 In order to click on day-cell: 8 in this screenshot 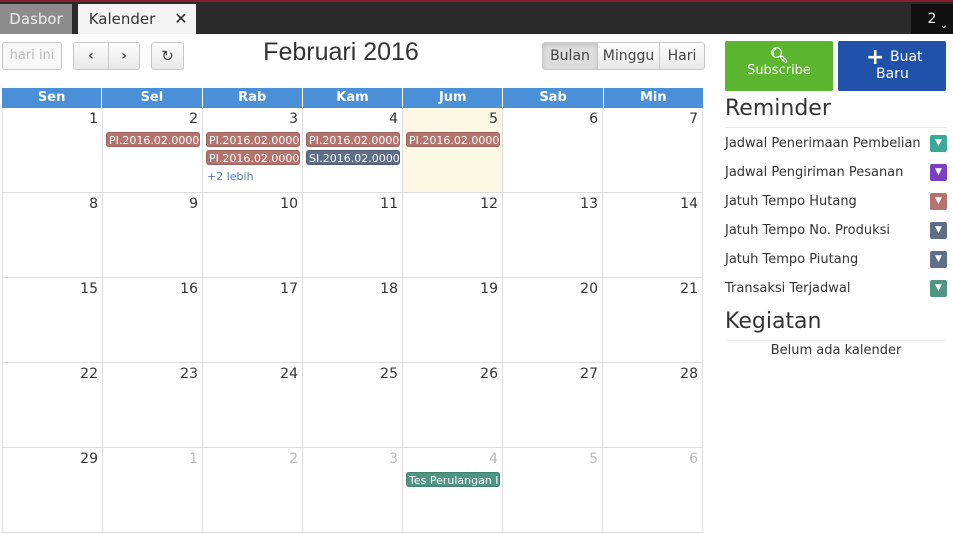, I will do `click(52, 235)`.